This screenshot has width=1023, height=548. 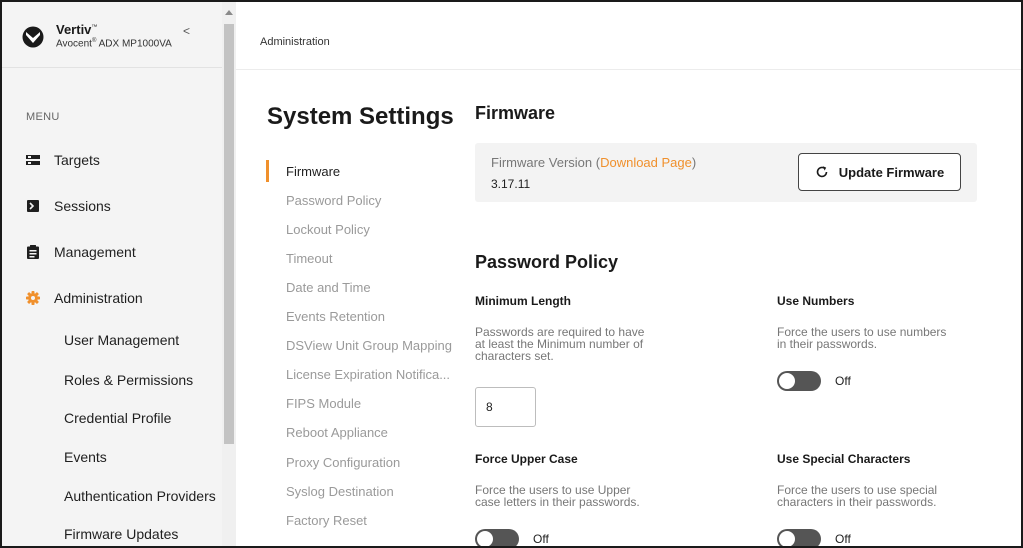 What do you see at coordinates (229, 234) in the screenshot?
I see `sidebar-scroll-thumb` at bounding box center [229, 234].